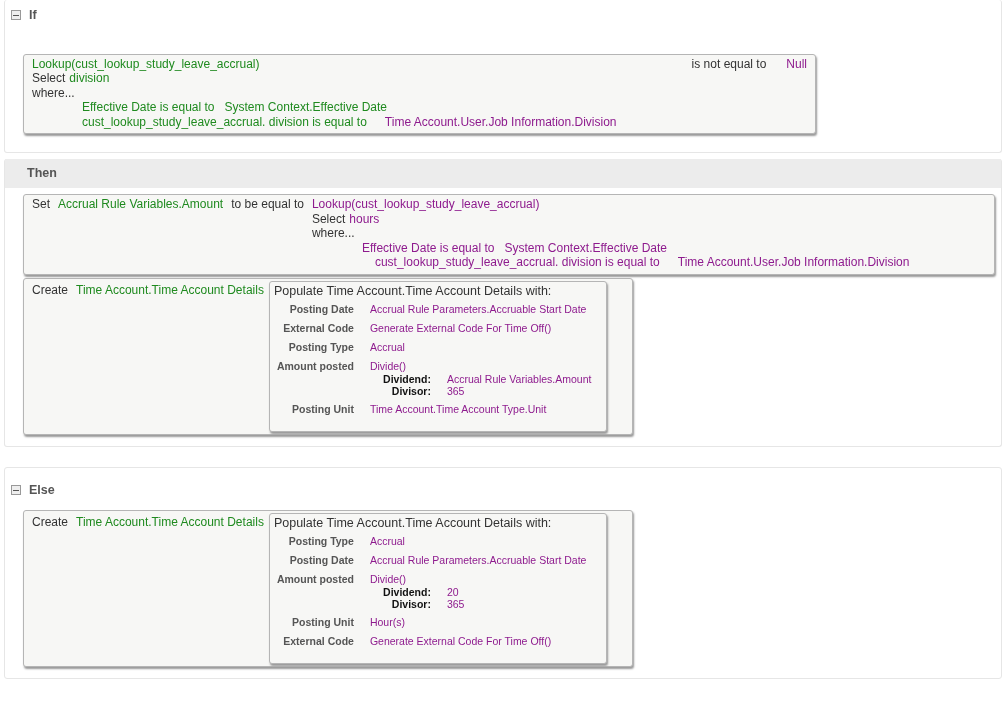  Describe the element at coordinates (267, 205) in the screenshot. I see `connector-text: to be equal to` at that location.